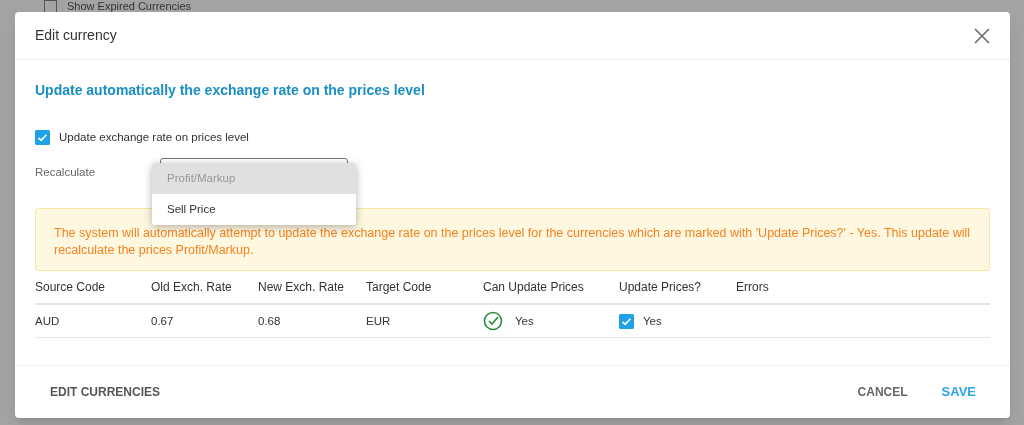 This screenshot has height=425, width=1024. What do you see at coordinates (71, 288) in the screenshot?
I see `column-header: Source Code` at bounding box center [71, 288].